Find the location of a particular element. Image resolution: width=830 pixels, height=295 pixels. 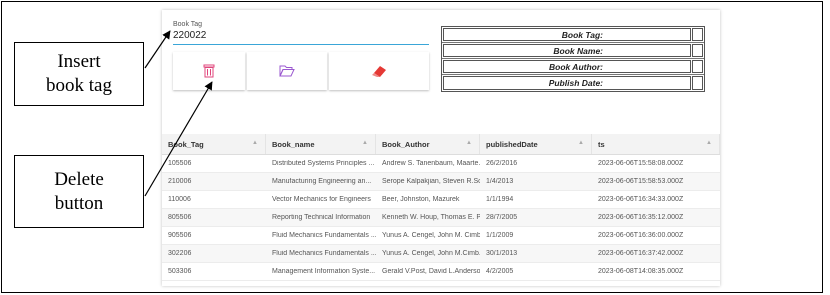

arrow-to-delete-button is located at coordinates (178, 139).